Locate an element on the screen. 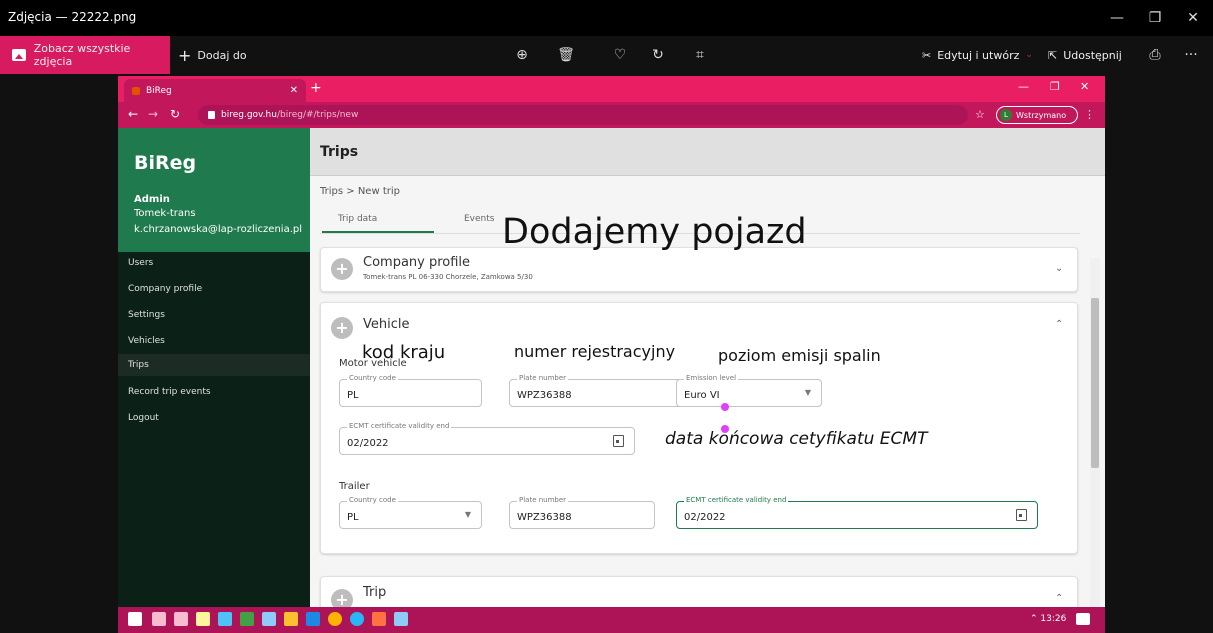  annotation-emission: poziom emisji spalin is located at coordinates (799, 355).